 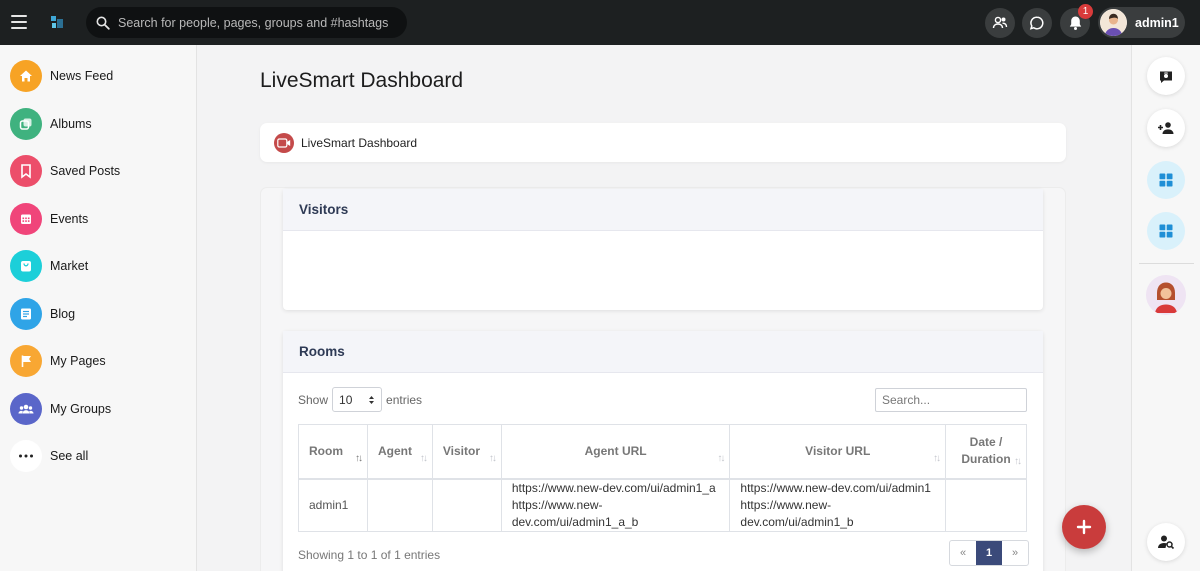 What do you see at coordinates (71, 124) in the screenshot?
I see `sidebar-item-label: Albums` at bounding box center [71, 124].